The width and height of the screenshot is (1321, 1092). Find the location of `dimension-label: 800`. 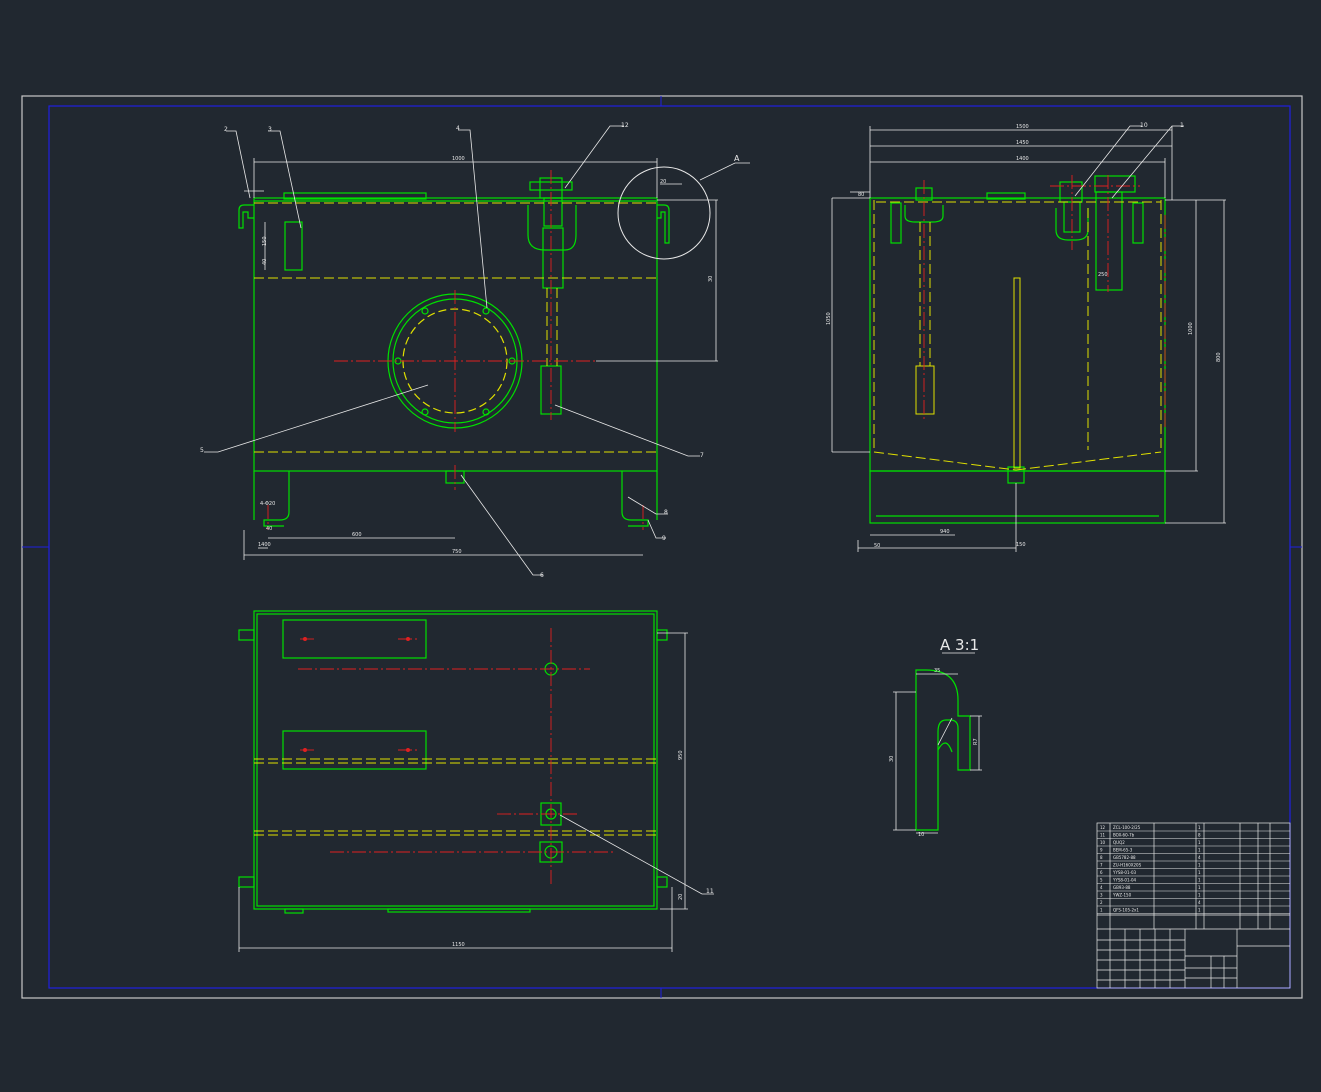

dimension-label: 800 is located at coordinates (1219, 357).